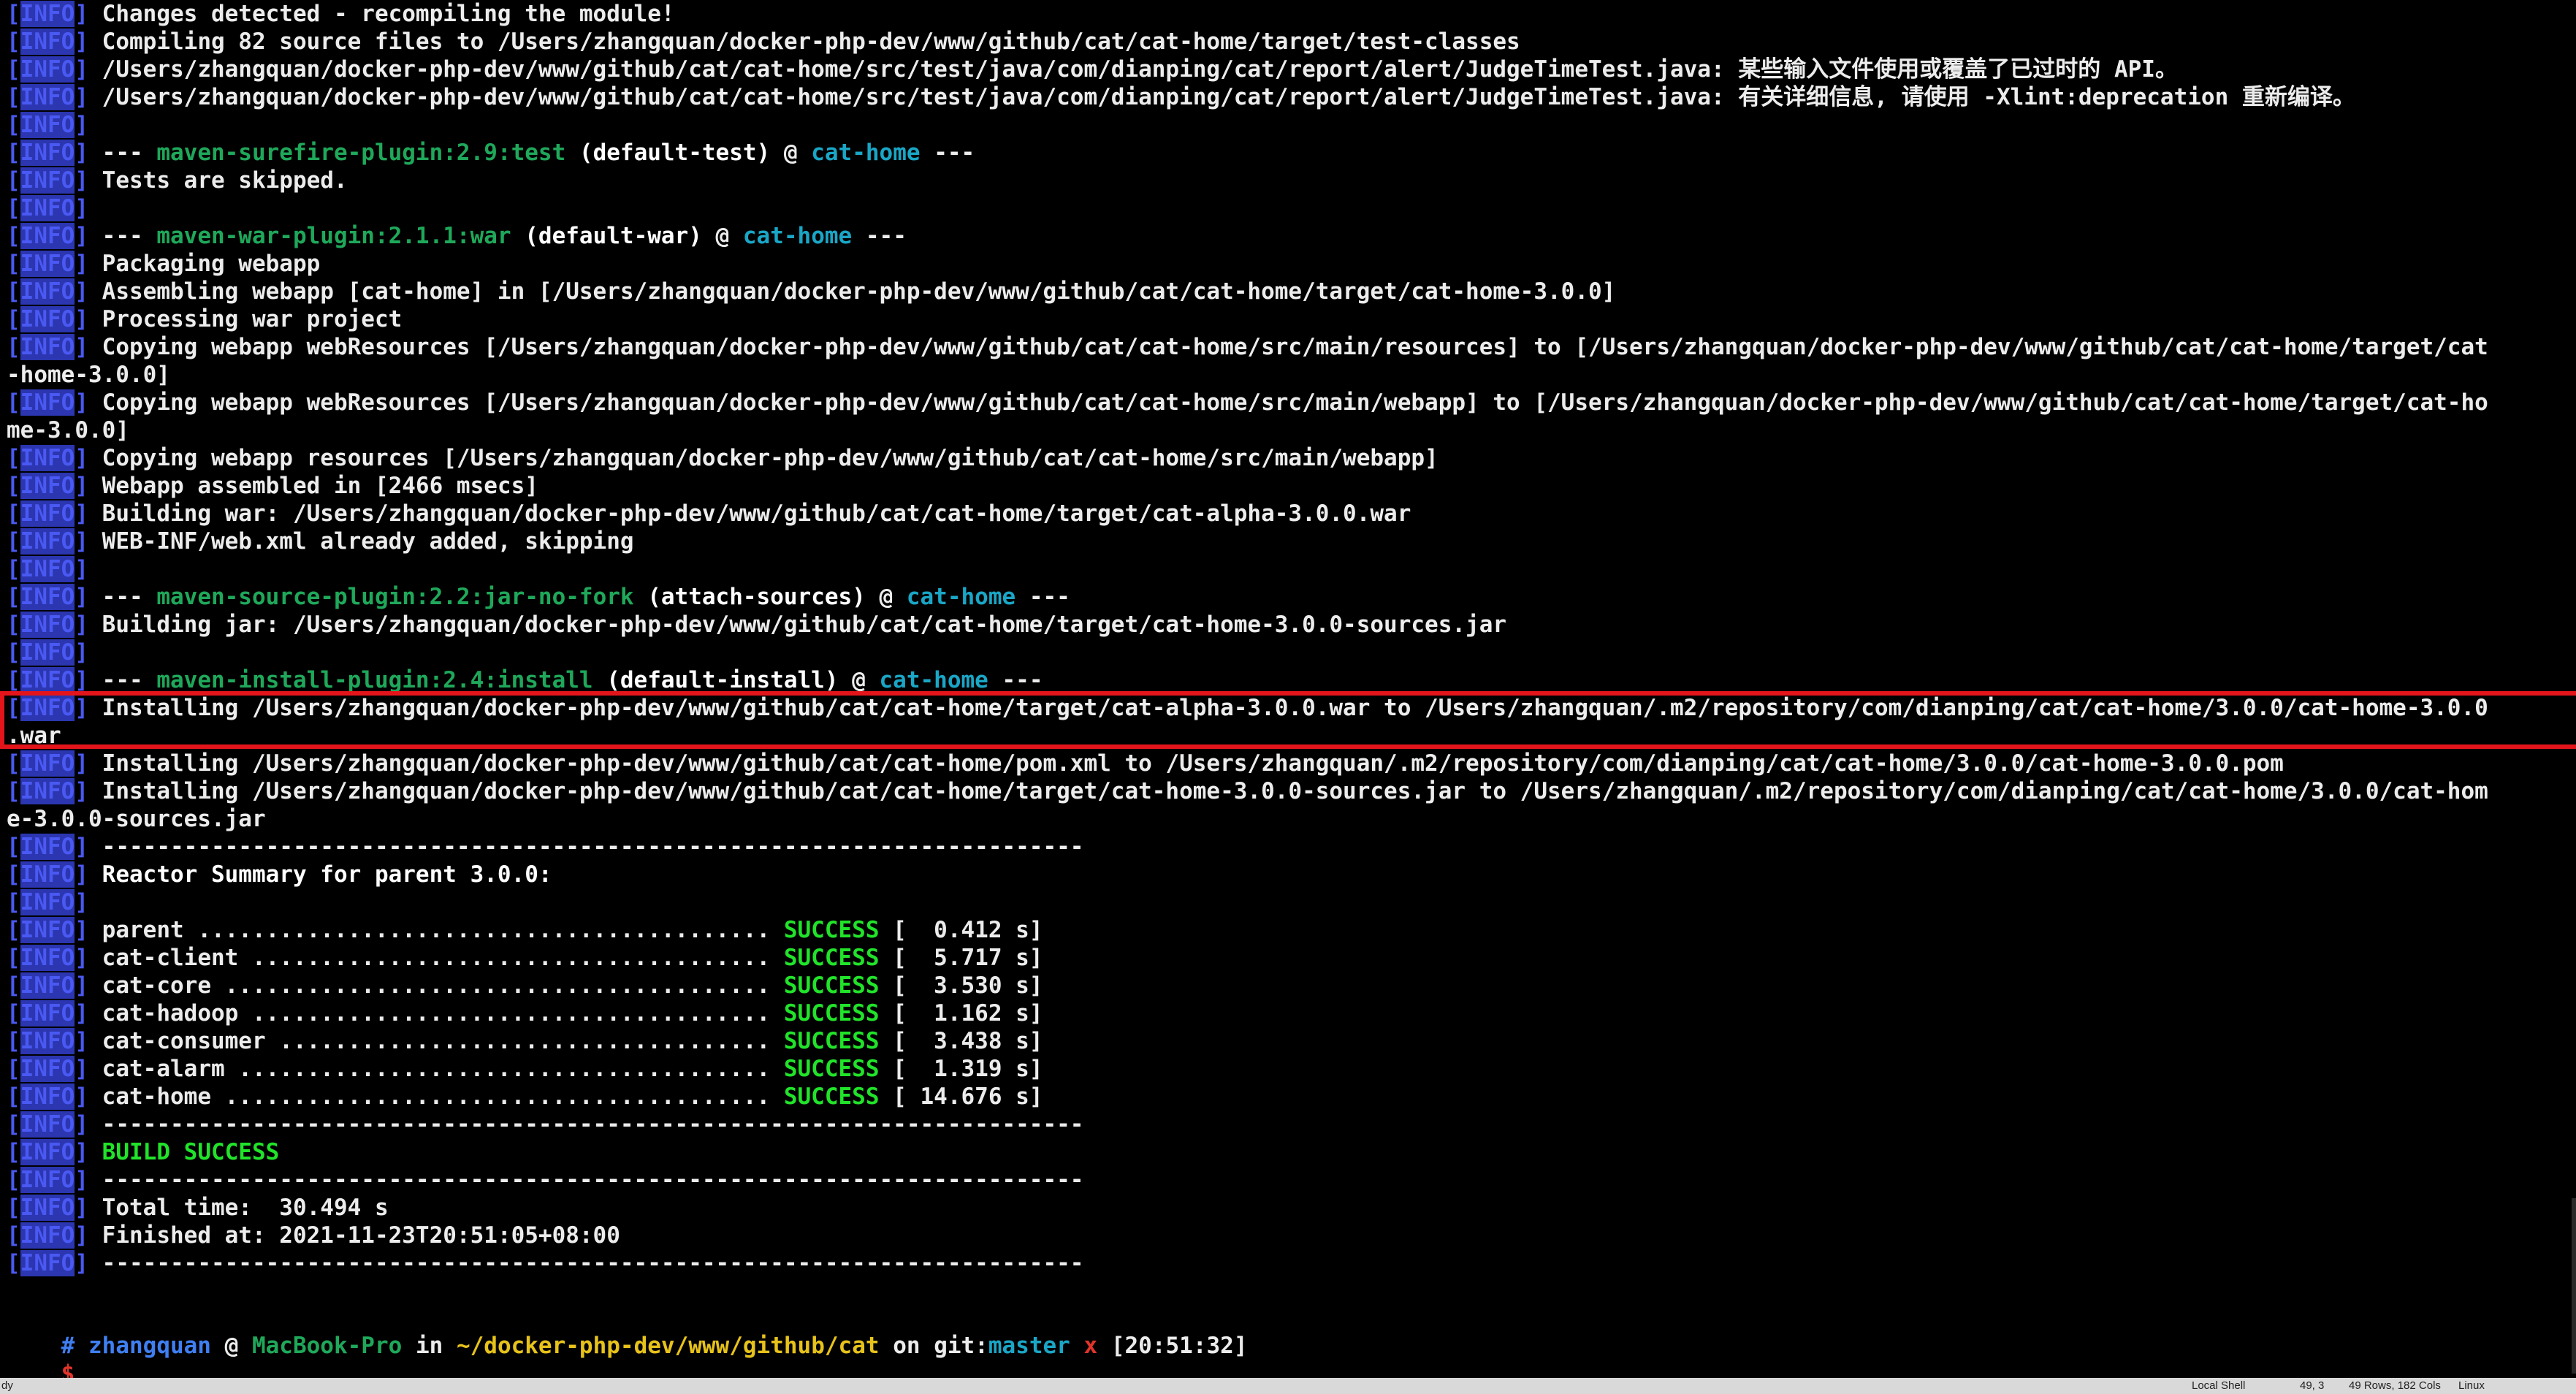 Image resolution: width=2576 pixels, height=1394 pixels. Describe the element at coordinates (327, 875) in the screenshot. I see `log-segment: Reactor Summary for parent 3.0.0:` at that location.